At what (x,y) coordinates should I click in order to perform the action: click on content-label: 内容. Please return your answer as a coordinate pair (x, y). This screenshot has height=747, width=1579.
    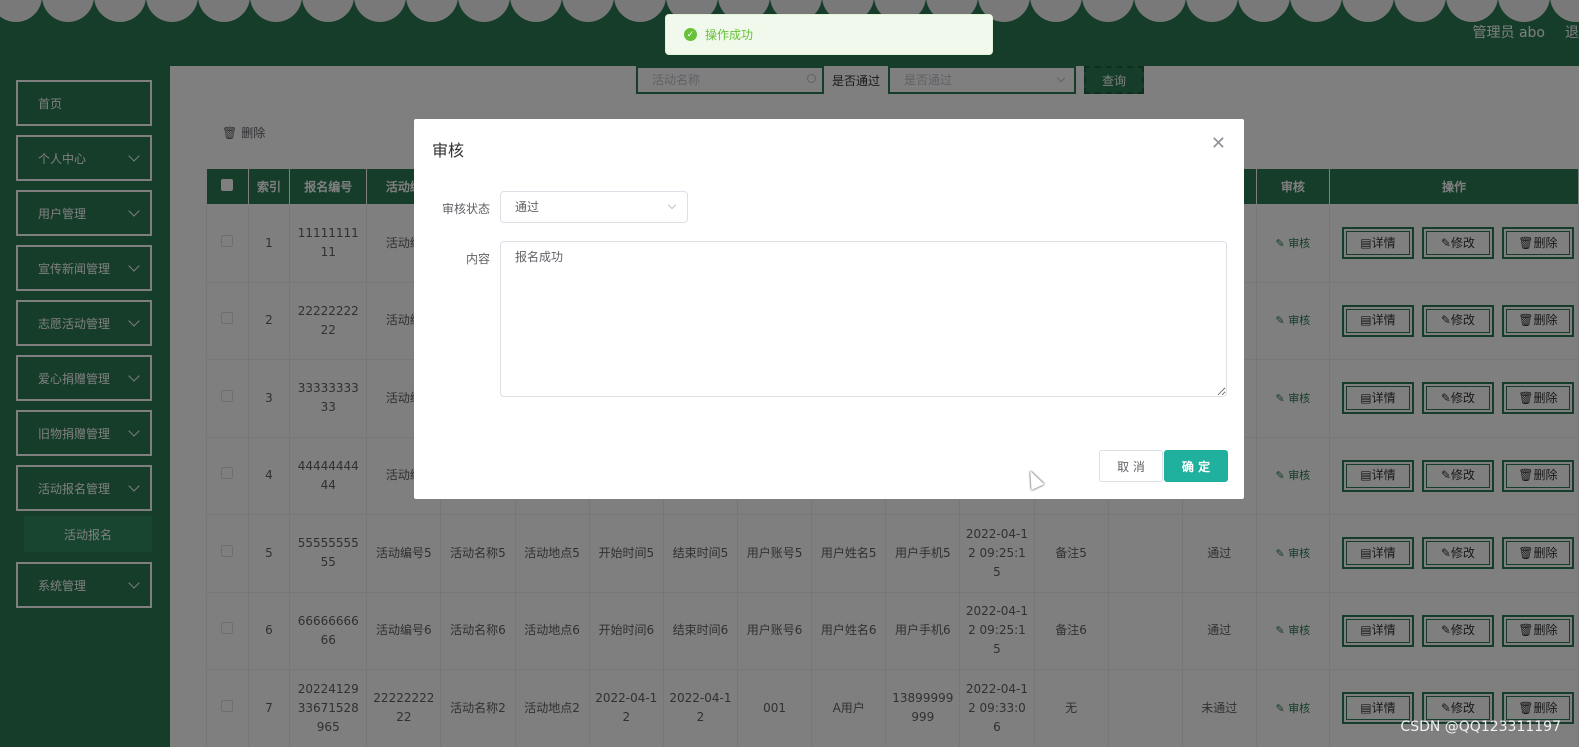
    Looking at the image, I should click on (477, 259).